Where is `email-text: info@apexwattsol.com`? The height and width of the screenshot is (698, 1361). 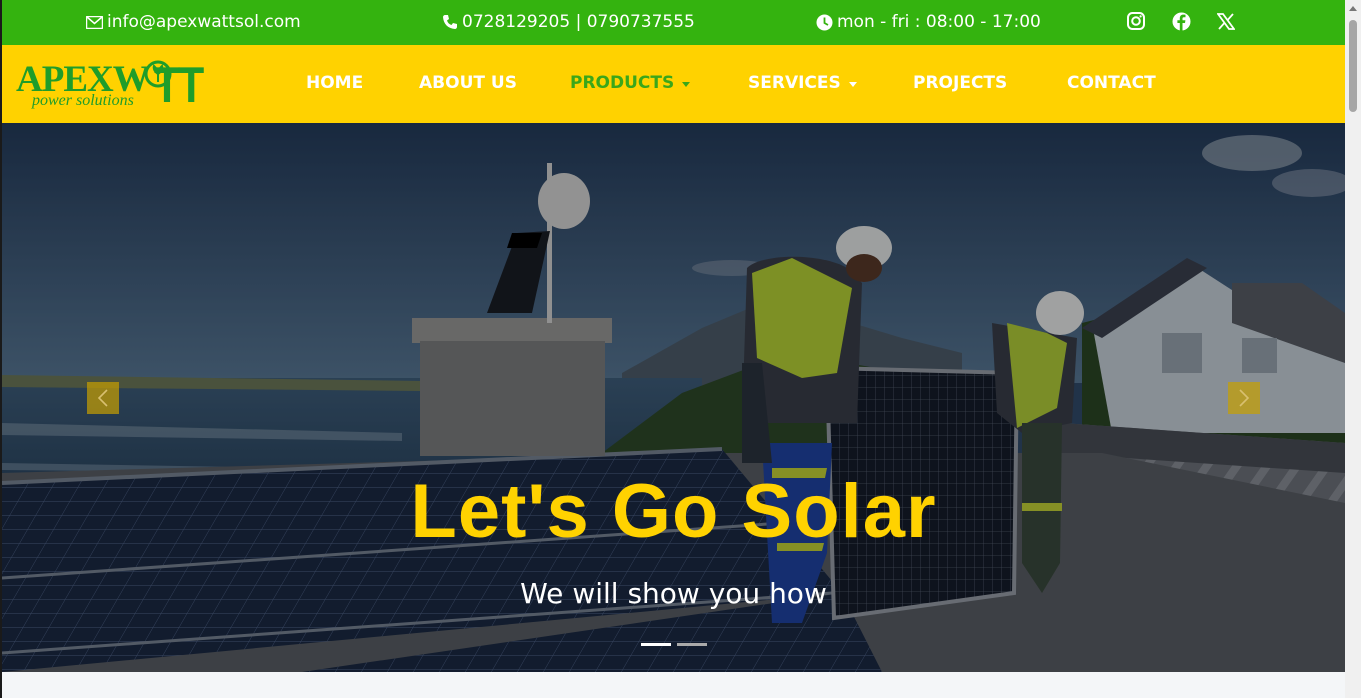 email-text: info@apexwattsol.com is located at coordinates (204, 22).